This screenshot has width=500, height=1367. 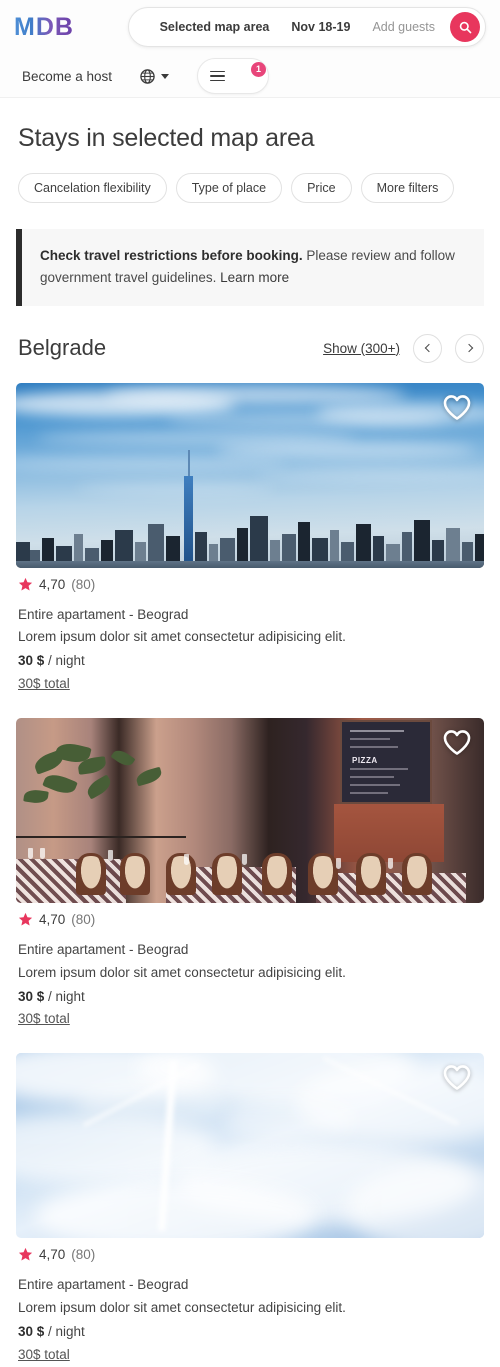 What do you see at coordinates (215, 27) in the screenshot?
I see `search-location: Selected map area` at bounding box center [215, 27].